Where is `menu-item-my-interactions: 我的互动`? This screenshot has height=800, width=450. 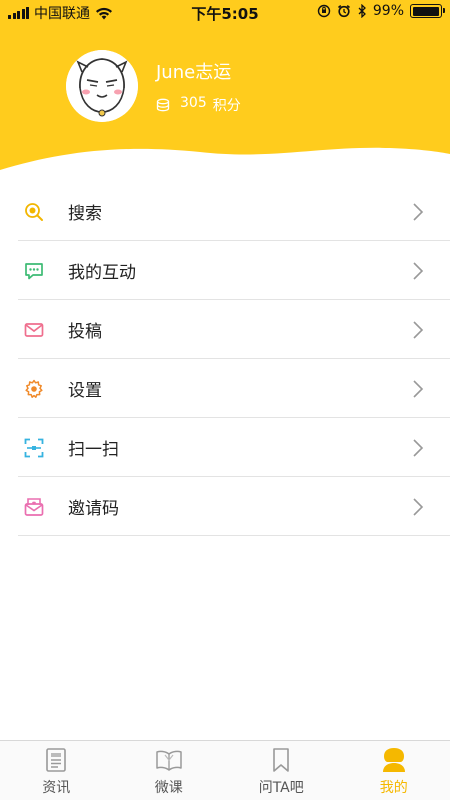 menu-item-my-interactions: 我的互动 is located at coordinates (225, 270).